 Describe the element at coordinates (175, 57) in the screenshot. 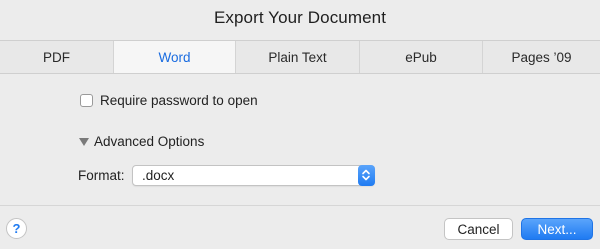

I see `tab-word: Word` at that location.